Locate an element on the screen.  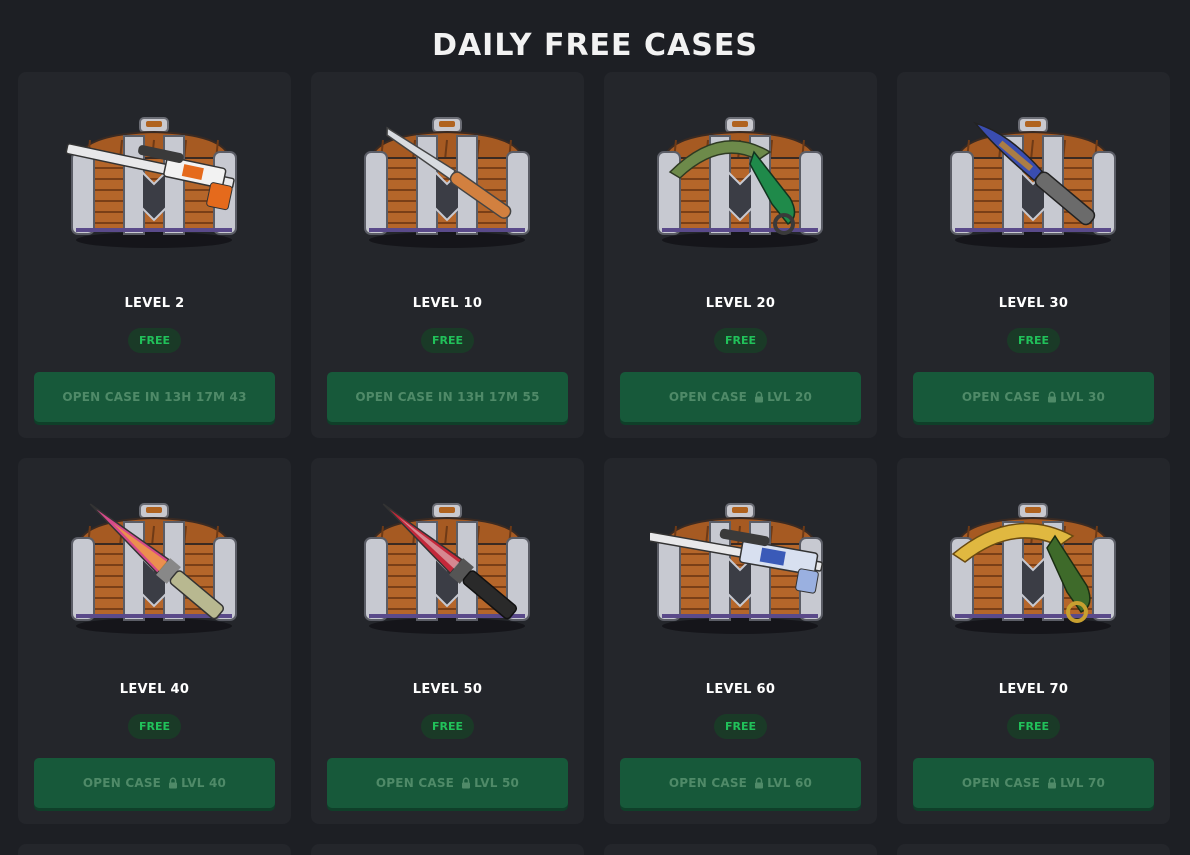
level-requirement-label: LVL 70 is located at coordinates (1083, 783).